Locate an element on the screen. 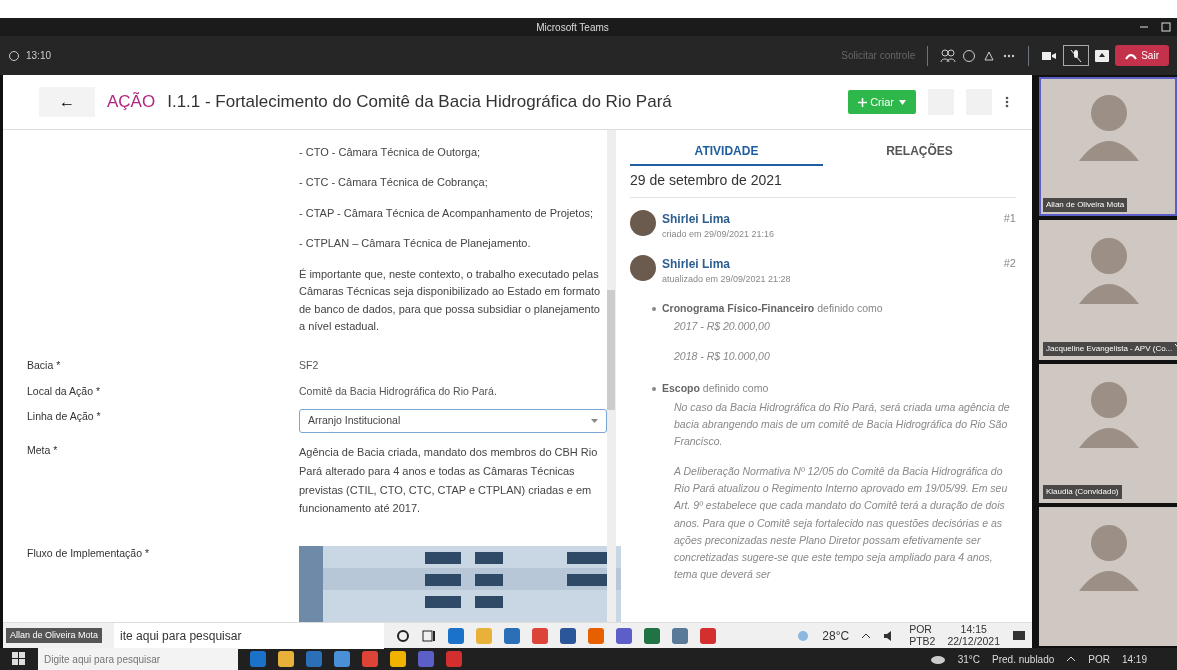 This screenshot has width=1177, height=670. participant-name: Klaudia (Convidado) is located at coordinates (1082, 491).